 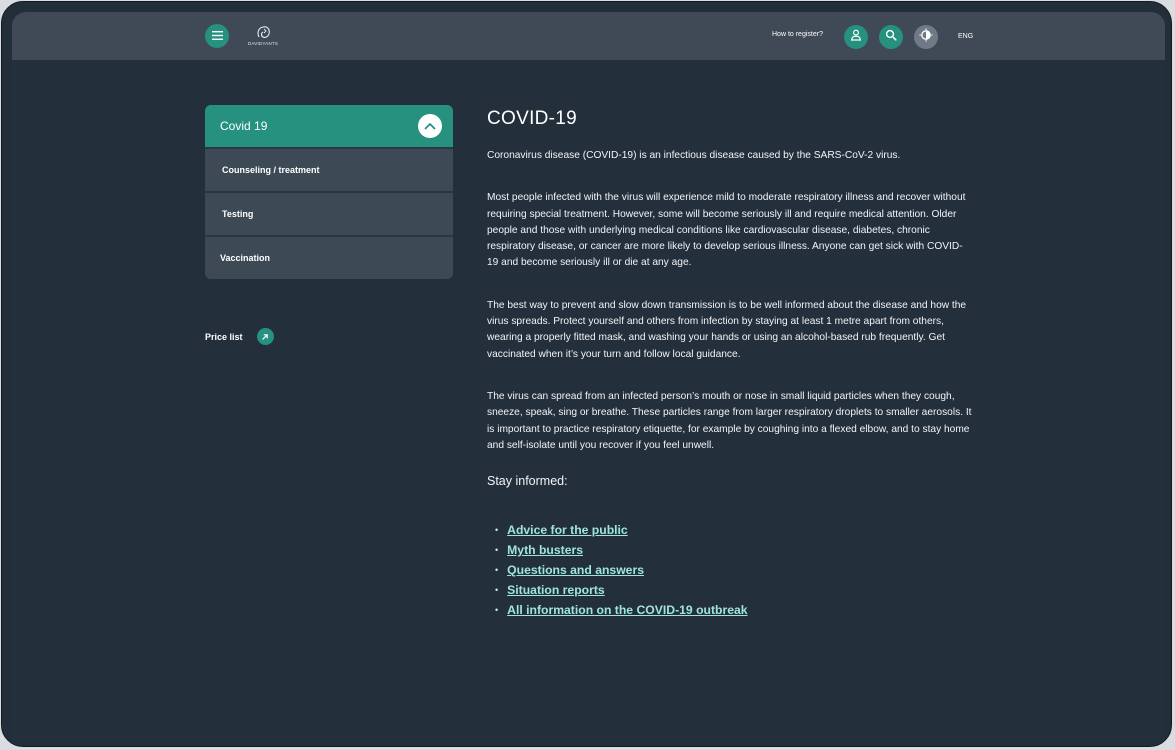 I want to click on sidebar-item-testing: Testing, so click(x=329, y=213).